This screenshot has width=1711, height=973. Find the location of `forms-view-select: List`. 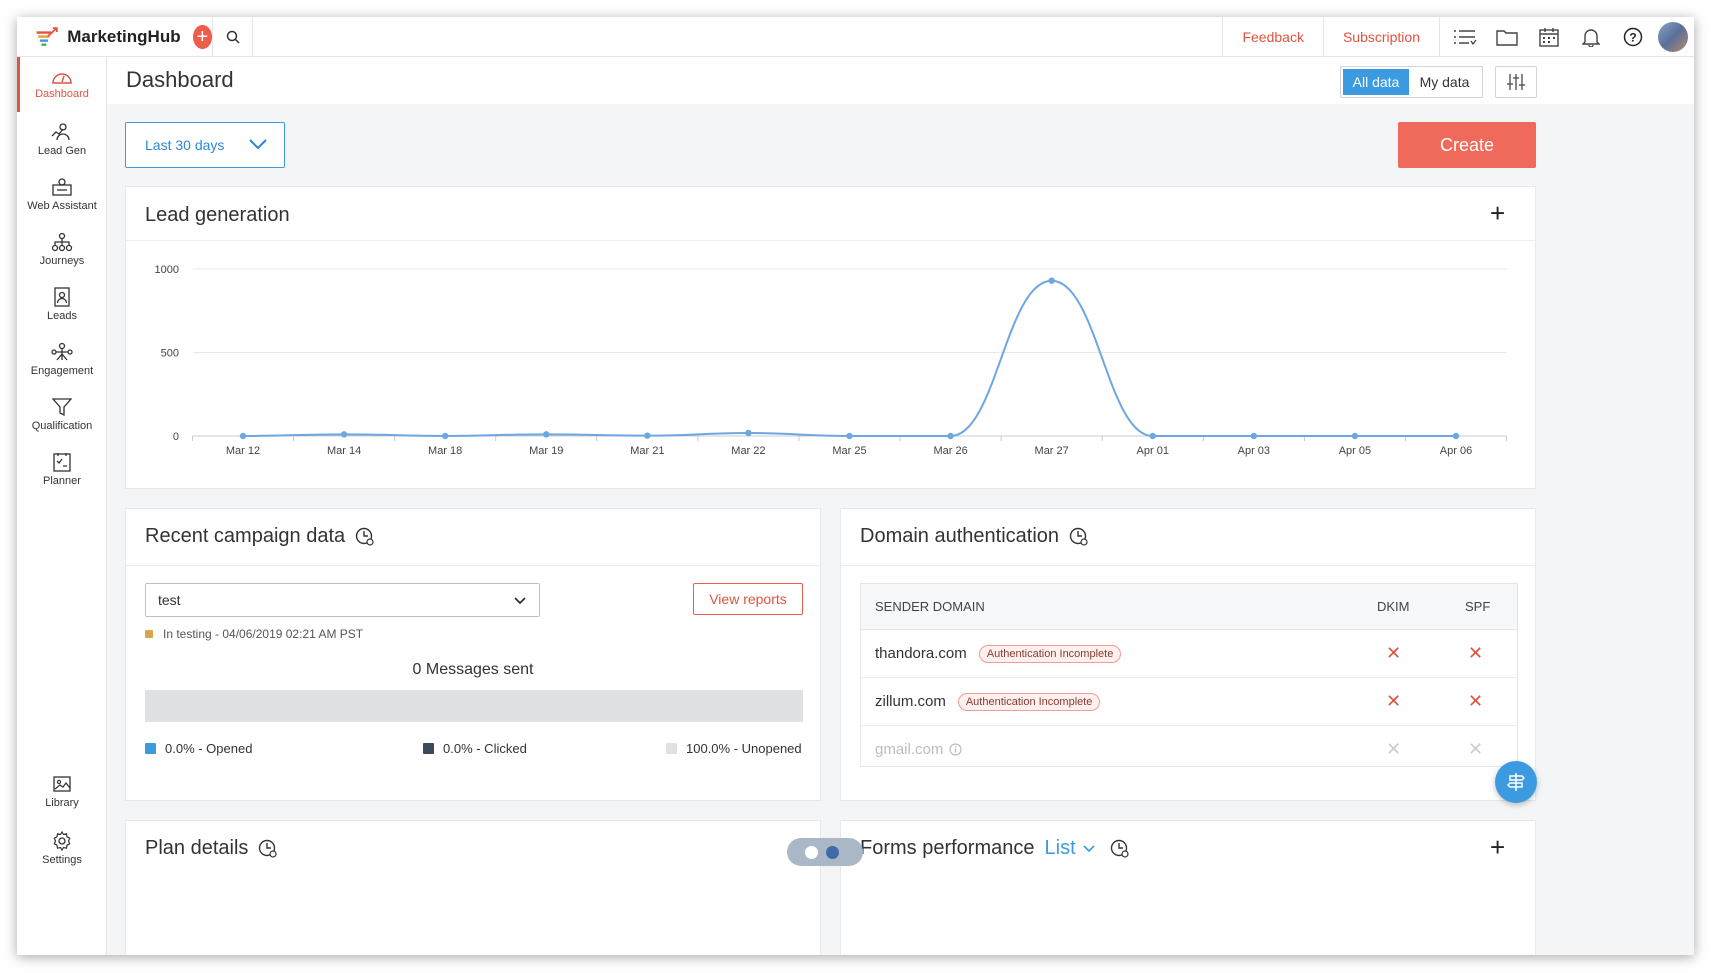

forms-view-select: List is located at coordinates (1060, 848).